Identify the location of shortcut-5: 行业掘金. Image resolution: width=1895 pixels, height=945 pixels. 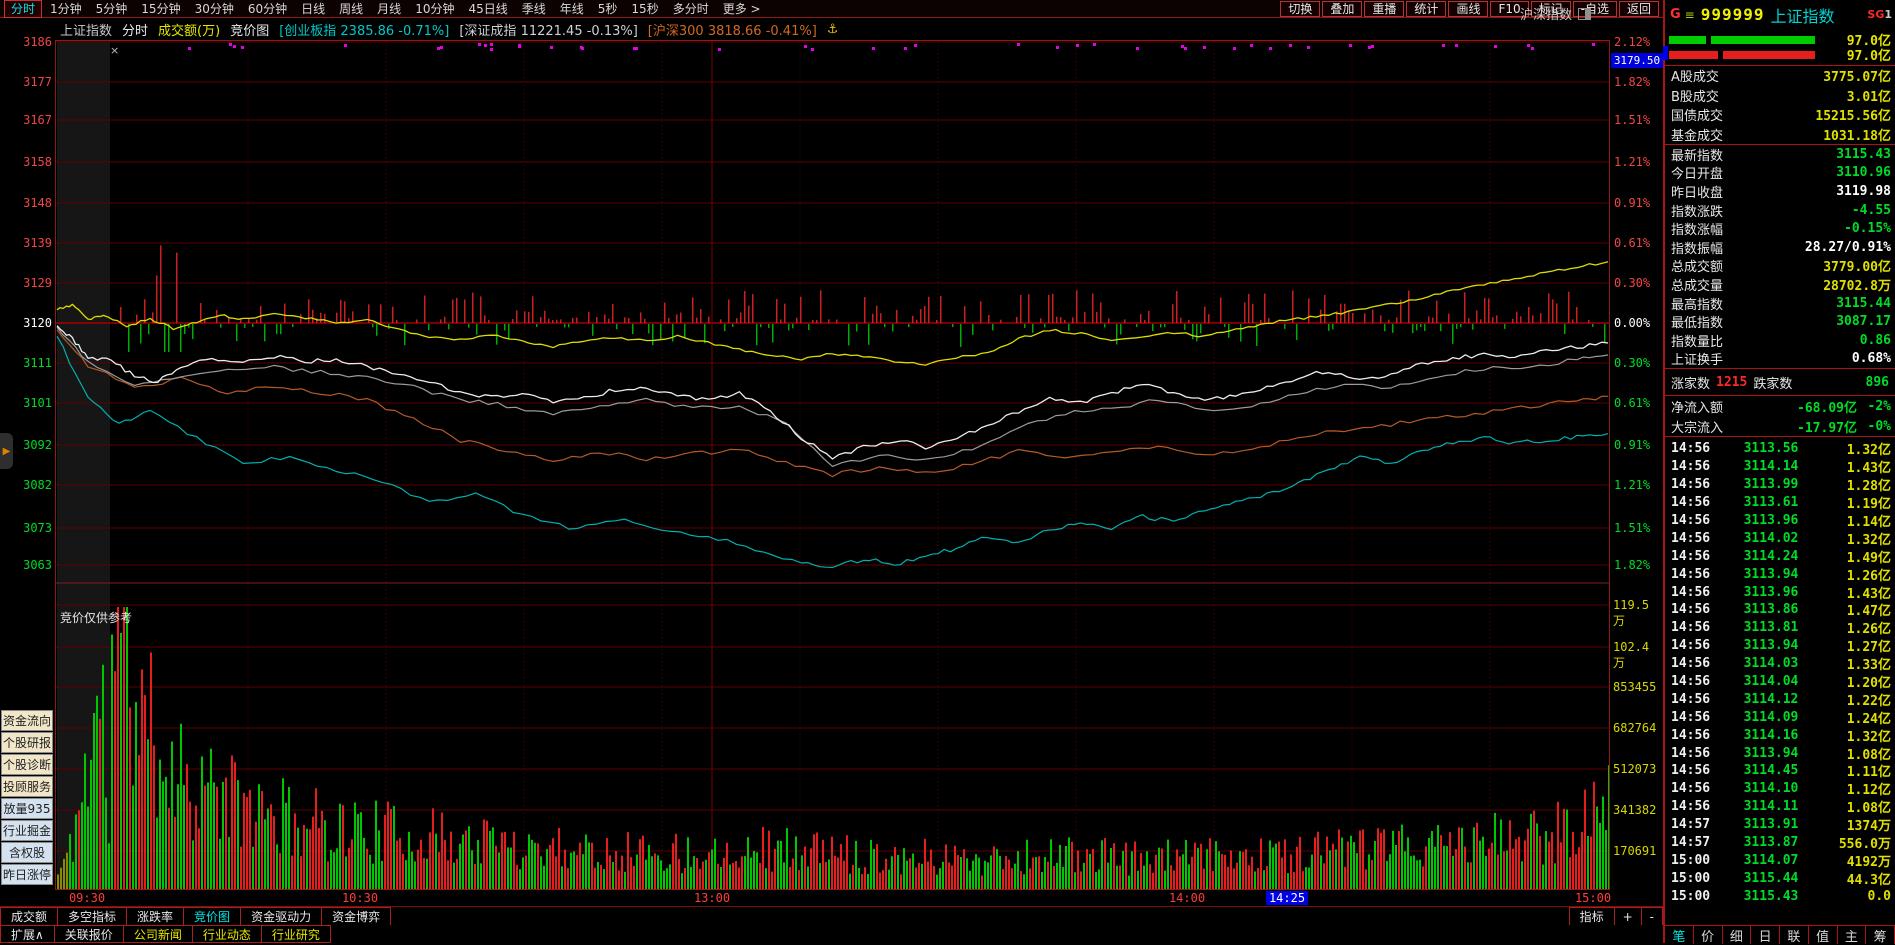
(27, 830).